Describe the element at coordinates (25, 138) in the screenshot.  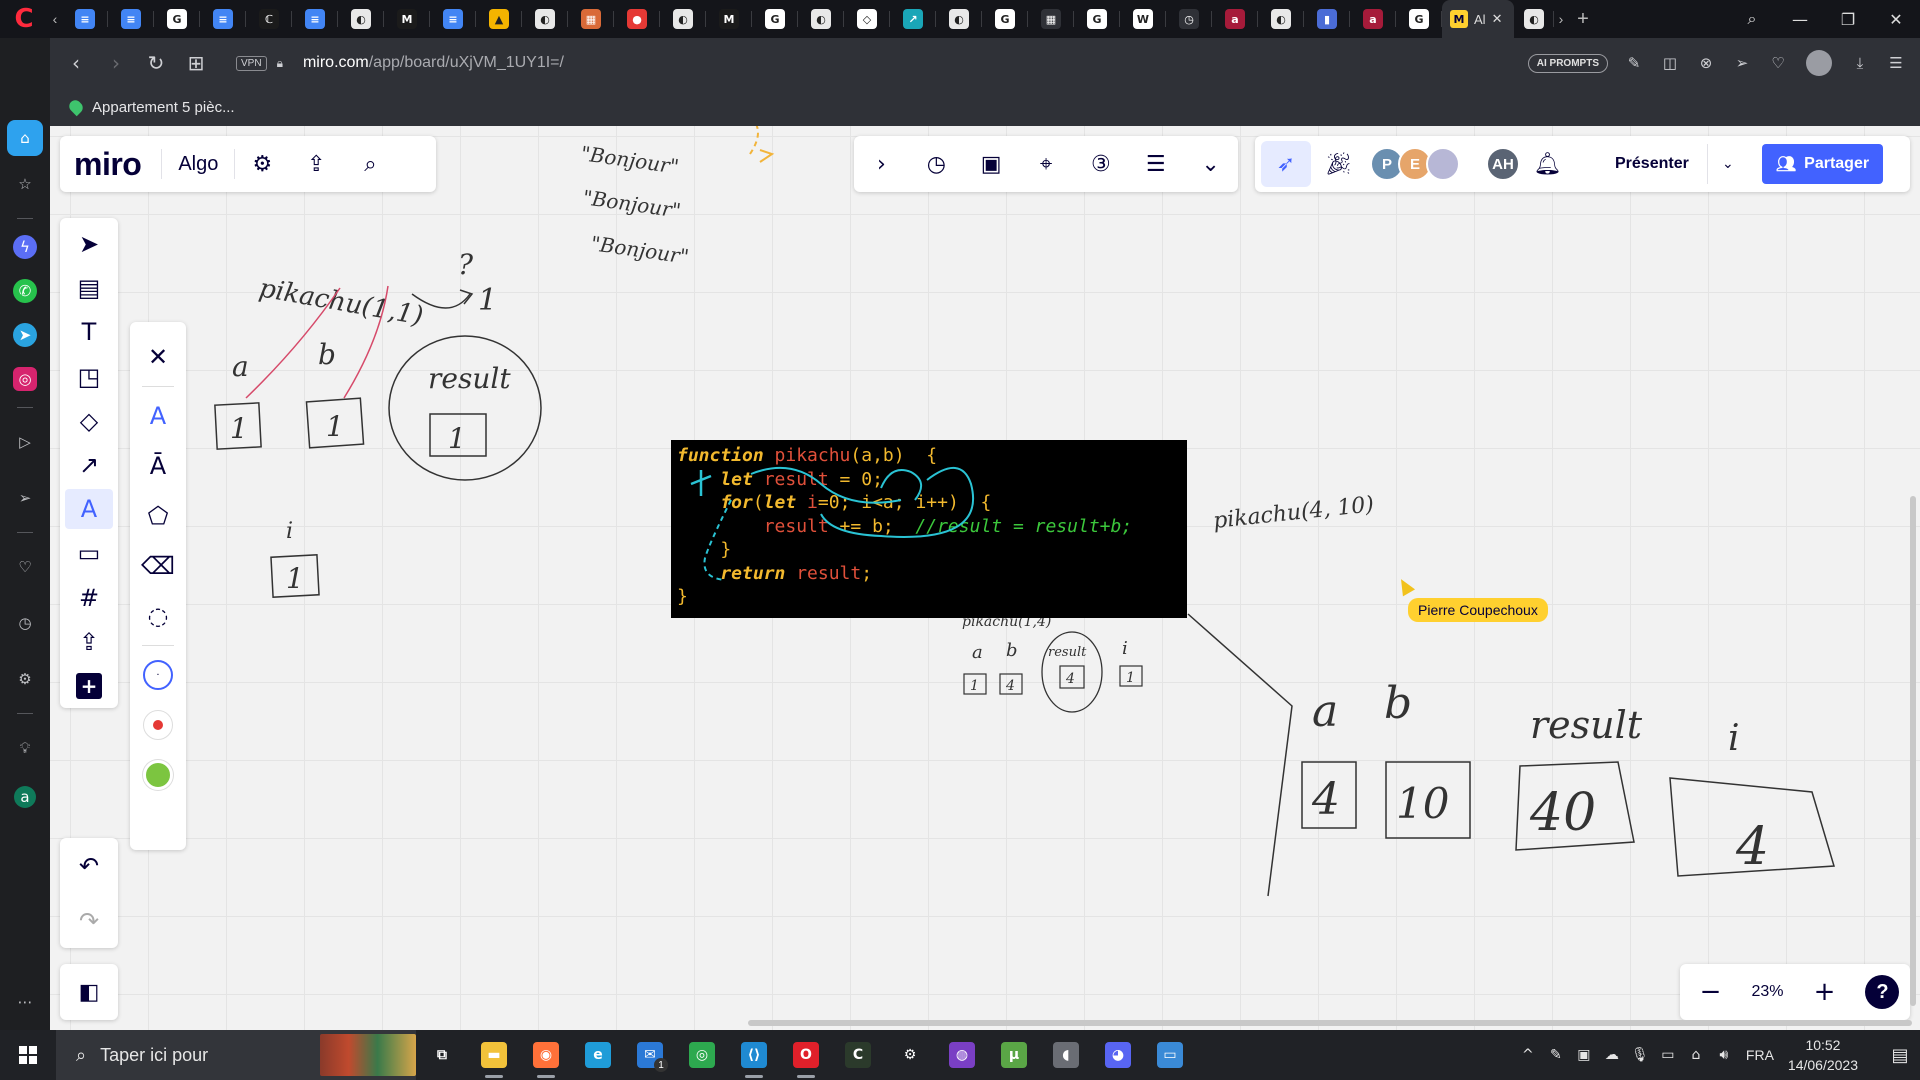
I see `home-icon: ⌂` at that location.